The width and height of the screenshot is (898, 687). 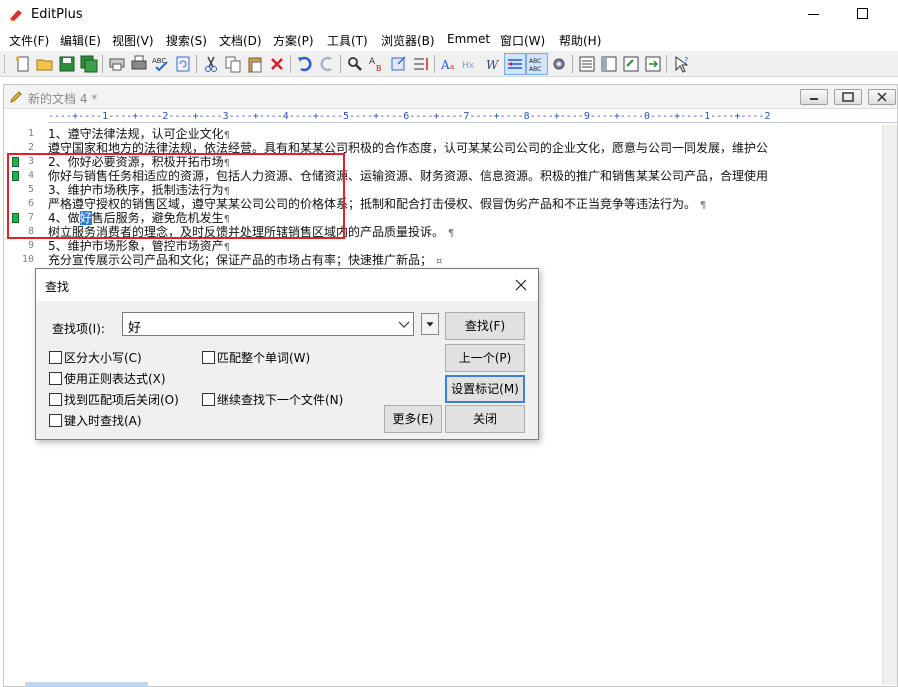 I want to click on editor-line: 10 充分宣传展示公司产品和文化；保证产品的市场占有率；快速推广新品； ¤, so click(x=443, y=260).